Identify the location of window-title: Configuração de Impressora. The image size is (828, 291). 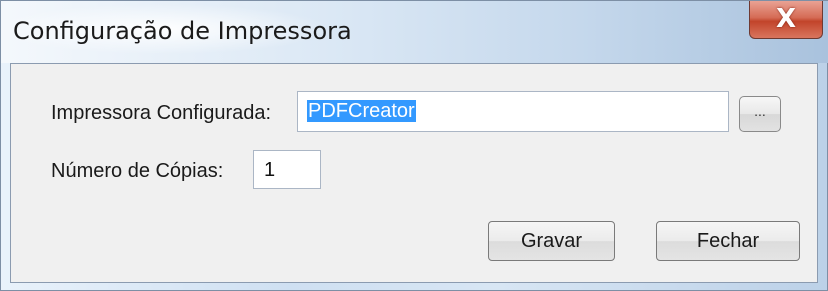
(182, 31).